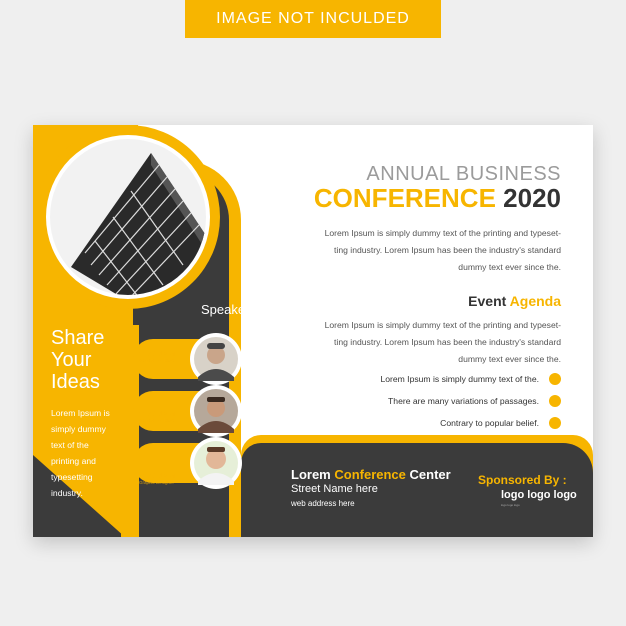 This screenshot has width=626, height=626. I want to click on agenda-item: Lorem Ipsum is simply dummy text of the., so click(470, 379).